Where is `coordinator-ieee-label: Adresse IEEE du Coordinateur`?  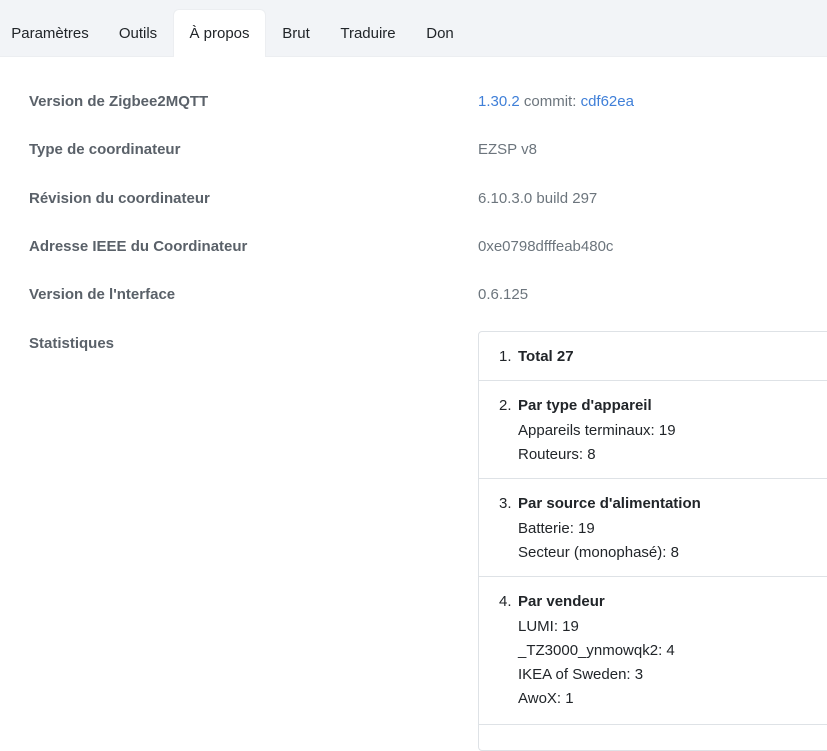
coordinator-ieee-label: Adresse IEEE du Coordinateur is located at coordinates (138, 246).